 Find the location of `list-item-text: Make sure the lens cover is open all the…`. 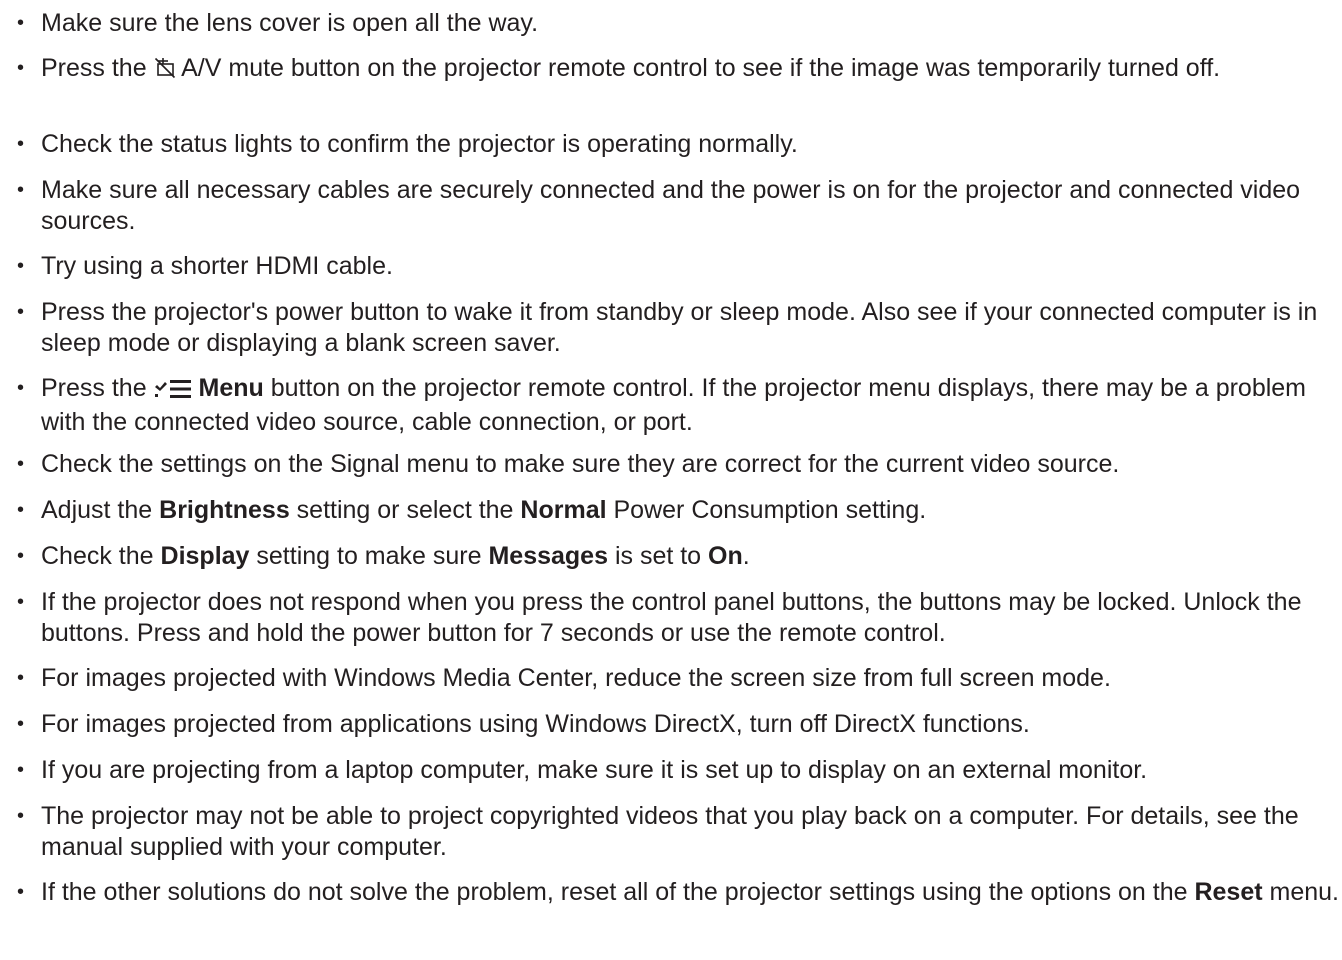

list-item-text: Make sure the lens cover is open all the… is located at coordinates (691, 23).